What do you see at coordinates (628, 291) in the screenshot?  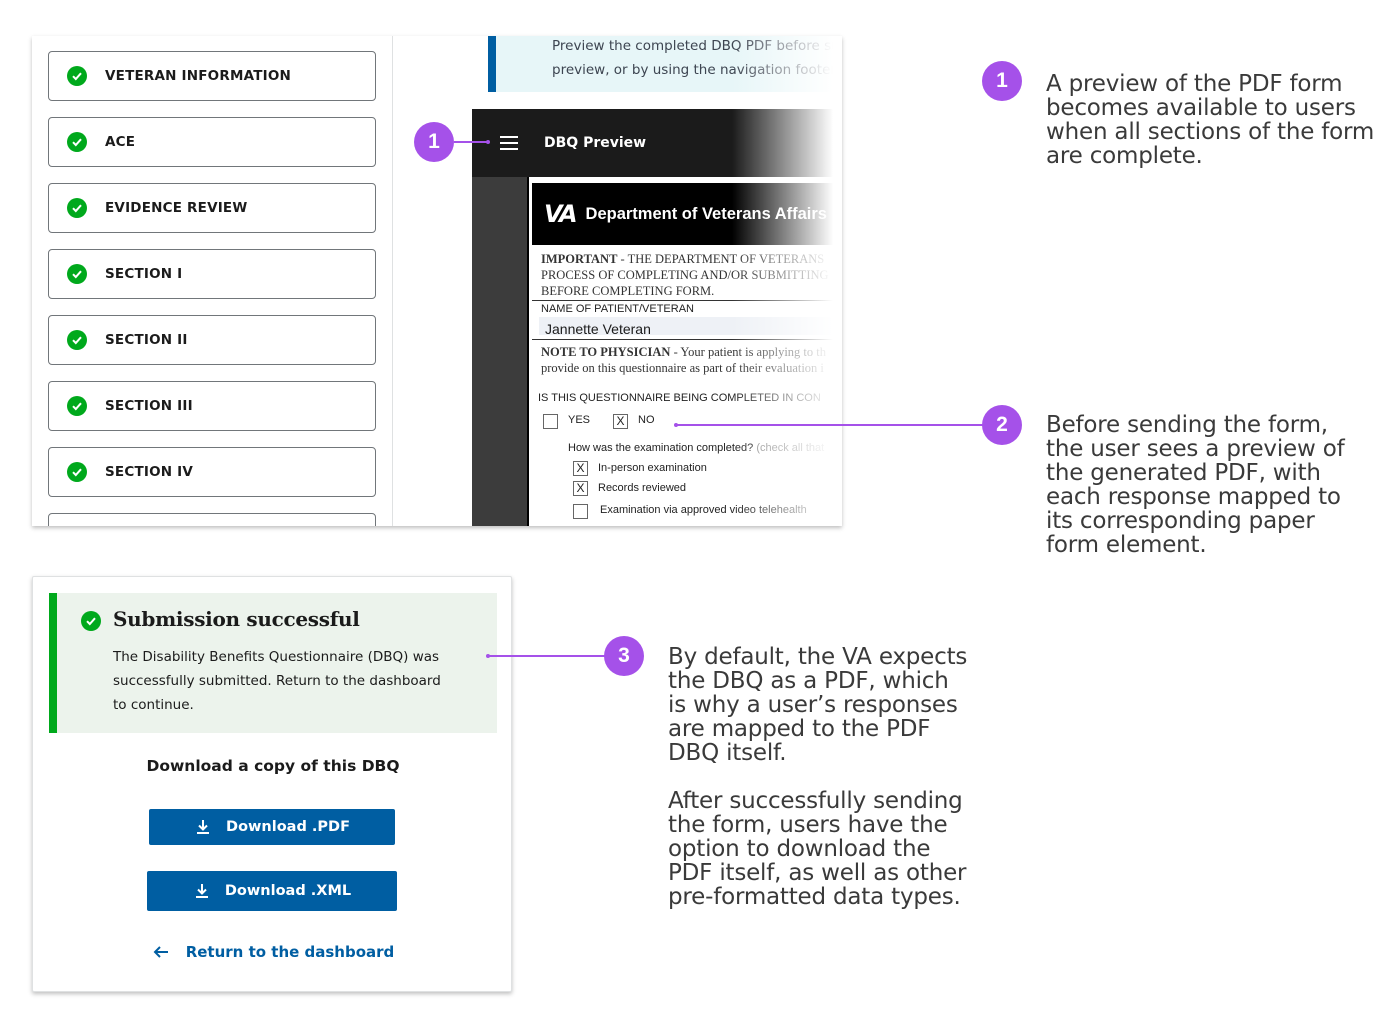 I see `pdf-important-line: BEFORE COMPLETING FORM.` at bounding box center [628, 291].